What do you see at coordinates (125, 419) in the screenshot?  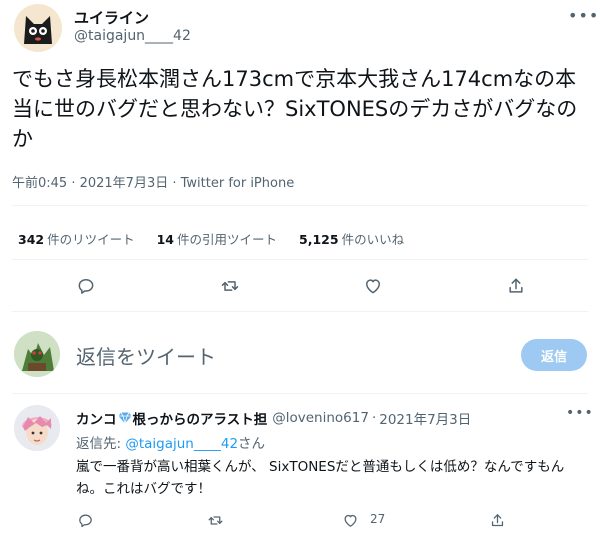 I see `blue-diamond-icon` at bounding box center [125, 419].